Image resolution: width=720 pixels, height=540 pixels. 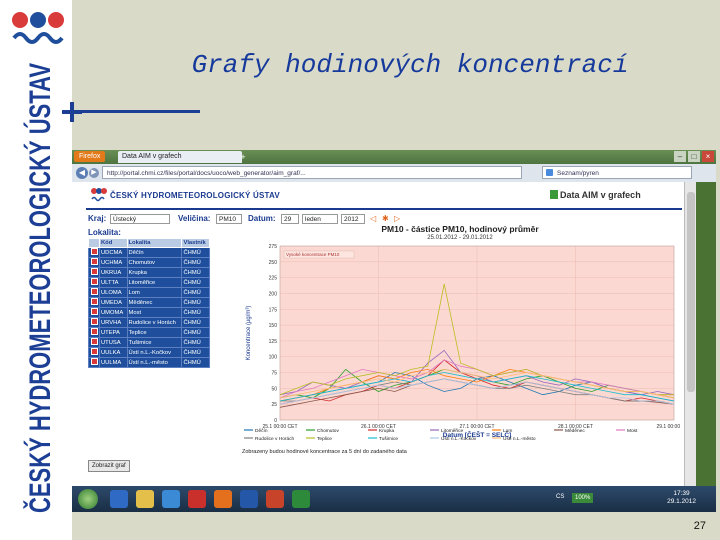 I want to click on y-tick-label: 200, so click(x=273, y=294).